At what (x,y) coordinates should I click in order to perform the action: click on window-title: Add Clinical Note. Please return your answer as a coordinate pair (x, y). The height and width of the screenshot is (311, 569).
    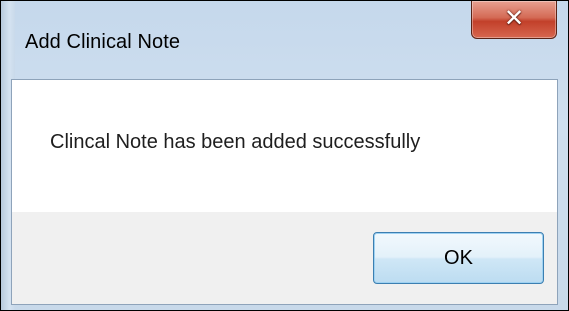
    Looking at the image, I should click on (103, 42).